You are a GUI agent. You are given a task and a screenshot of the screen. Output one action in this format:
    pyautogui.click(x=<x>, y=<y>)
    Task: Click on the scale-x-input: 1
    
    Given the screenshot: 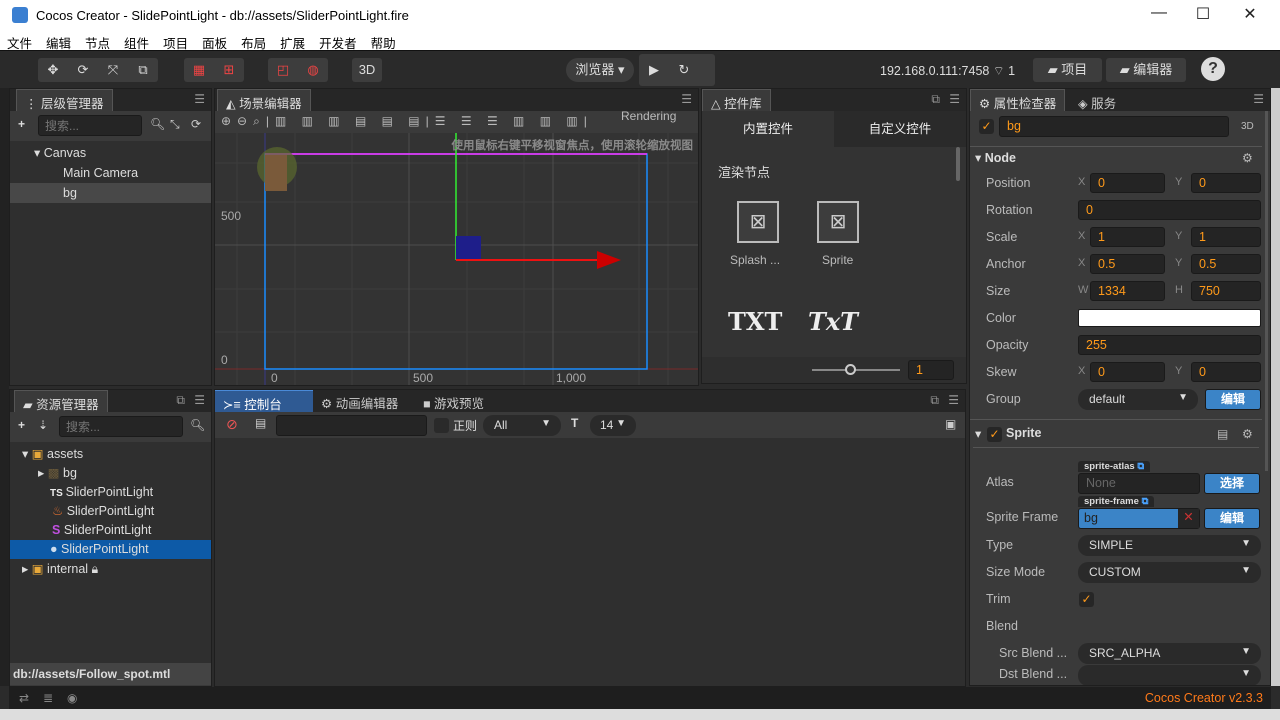 What is the action you would take?
    pyautogui.click(x=1127, y=237)
    